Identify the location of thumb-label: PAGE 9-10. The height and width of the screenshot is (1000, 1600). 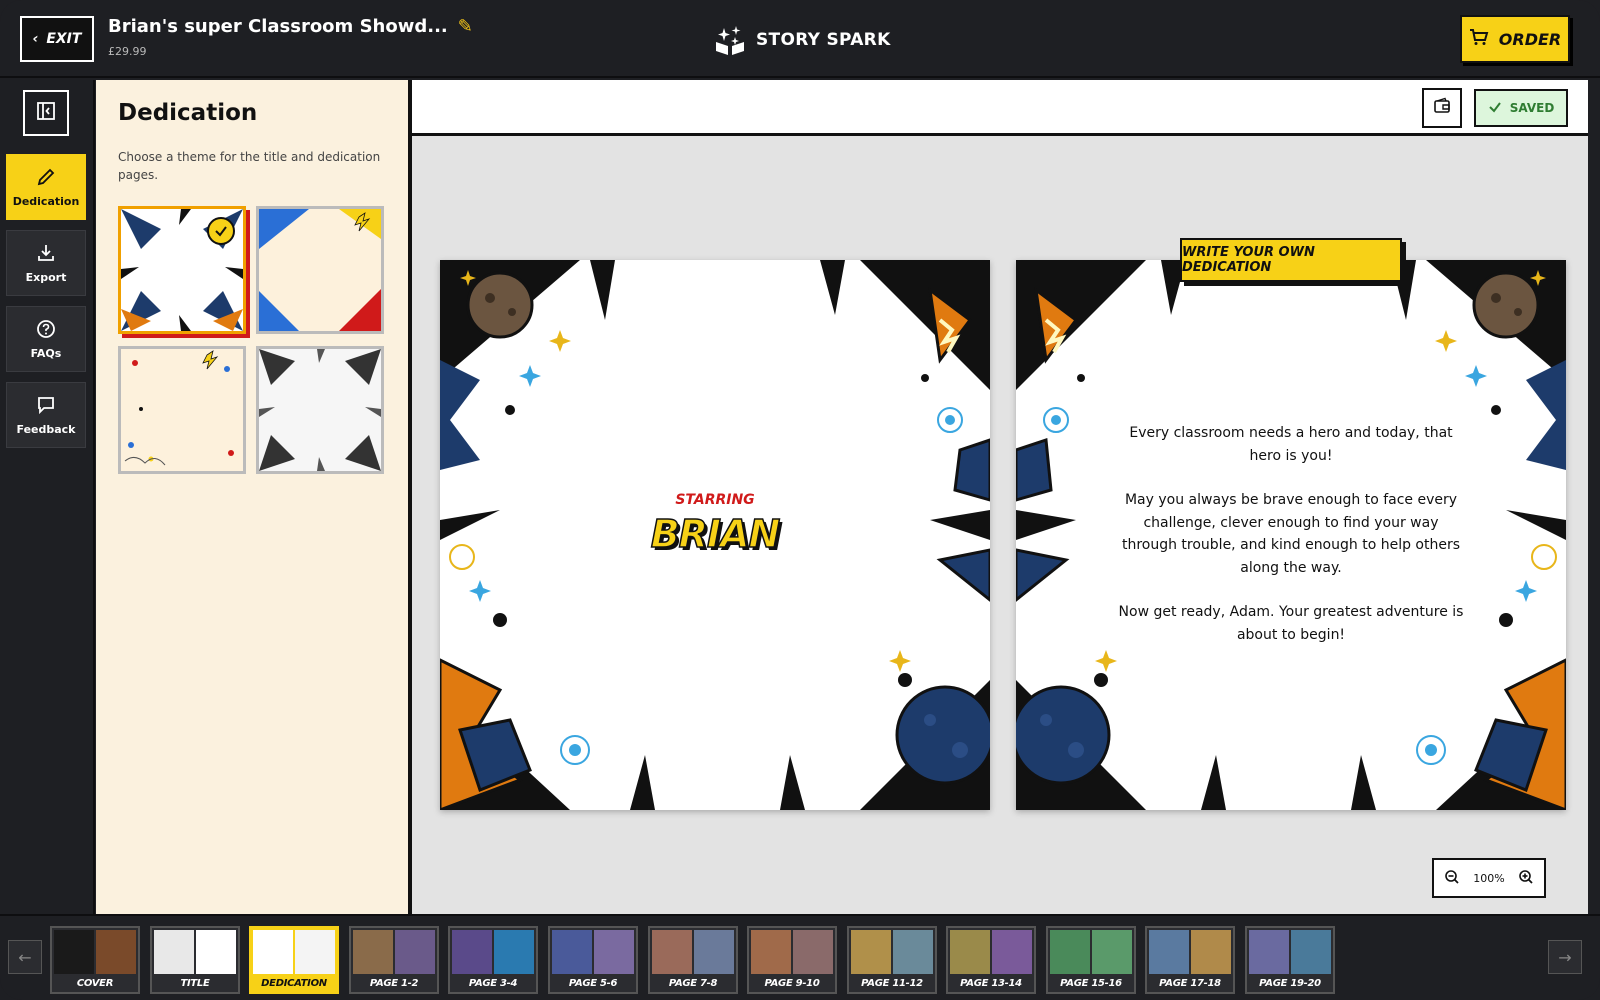
(792, 983).